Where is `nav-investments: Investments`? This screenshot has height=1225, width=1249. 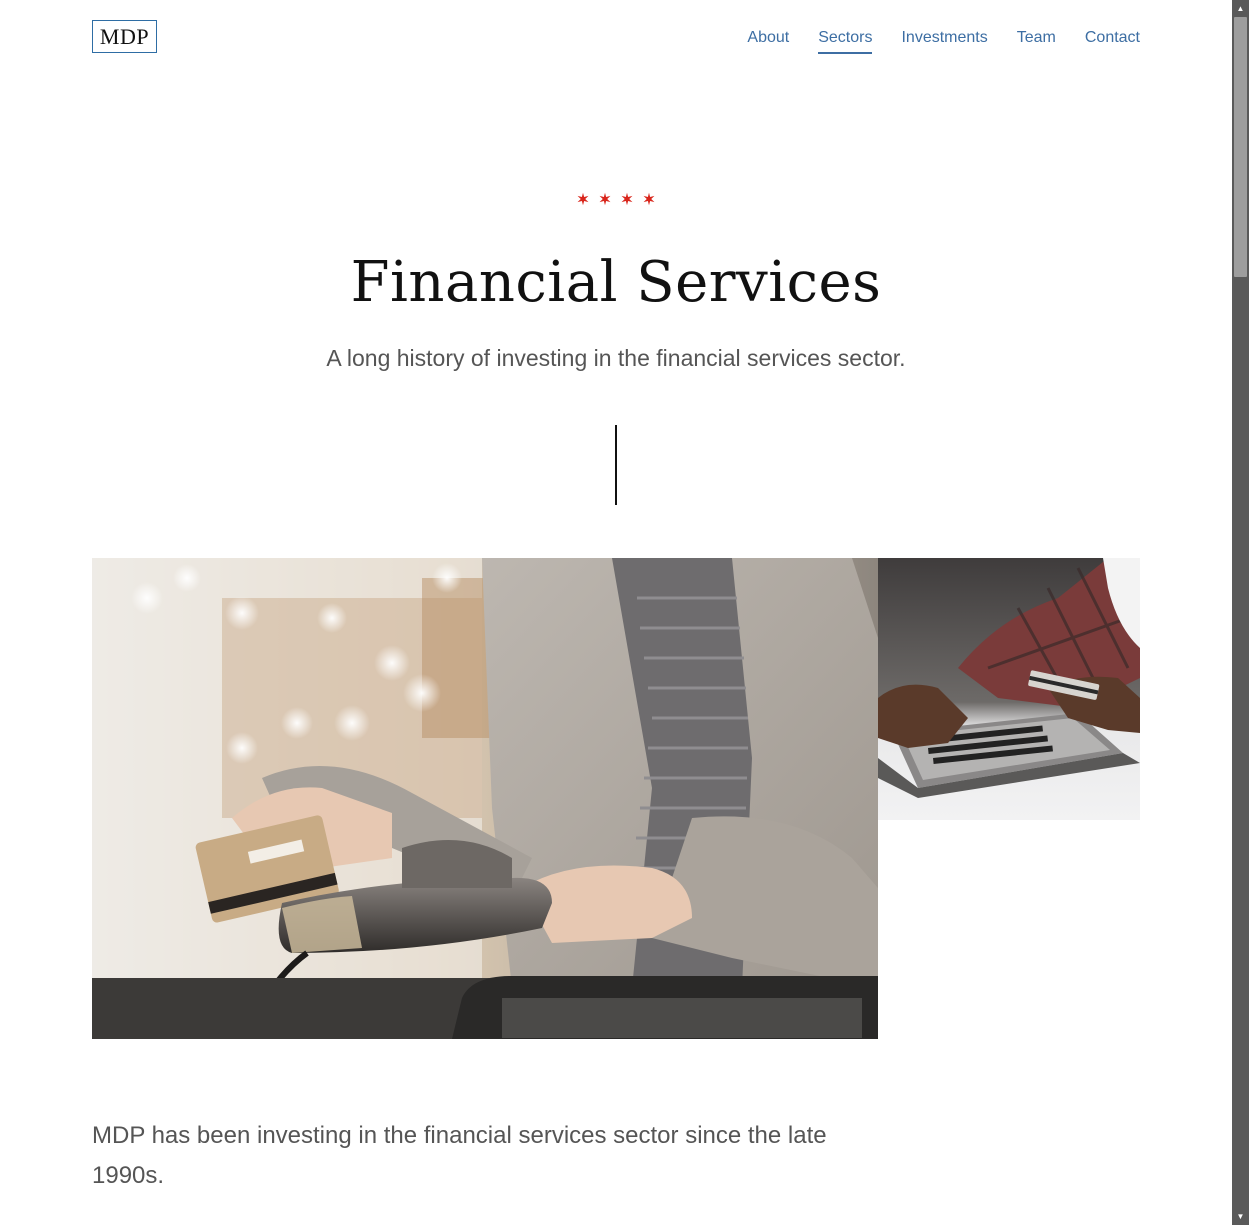 nav-investments: Investments is located at coordinates (944, 41).